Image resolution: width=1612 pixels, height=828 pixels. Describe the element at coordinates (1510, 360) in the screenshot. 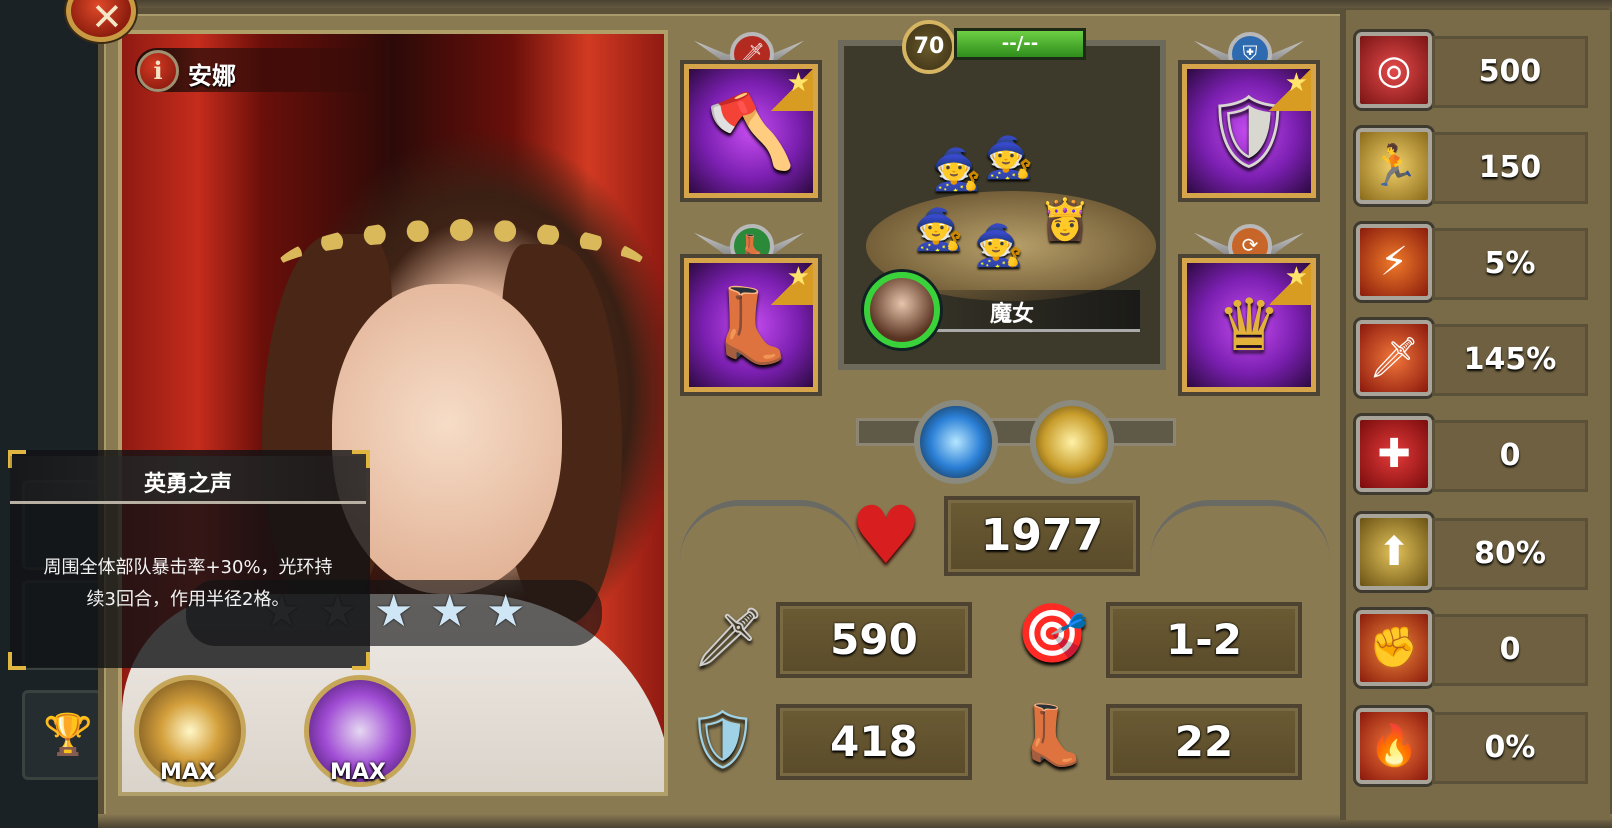

I see `attribute-value: 145%` at that location.